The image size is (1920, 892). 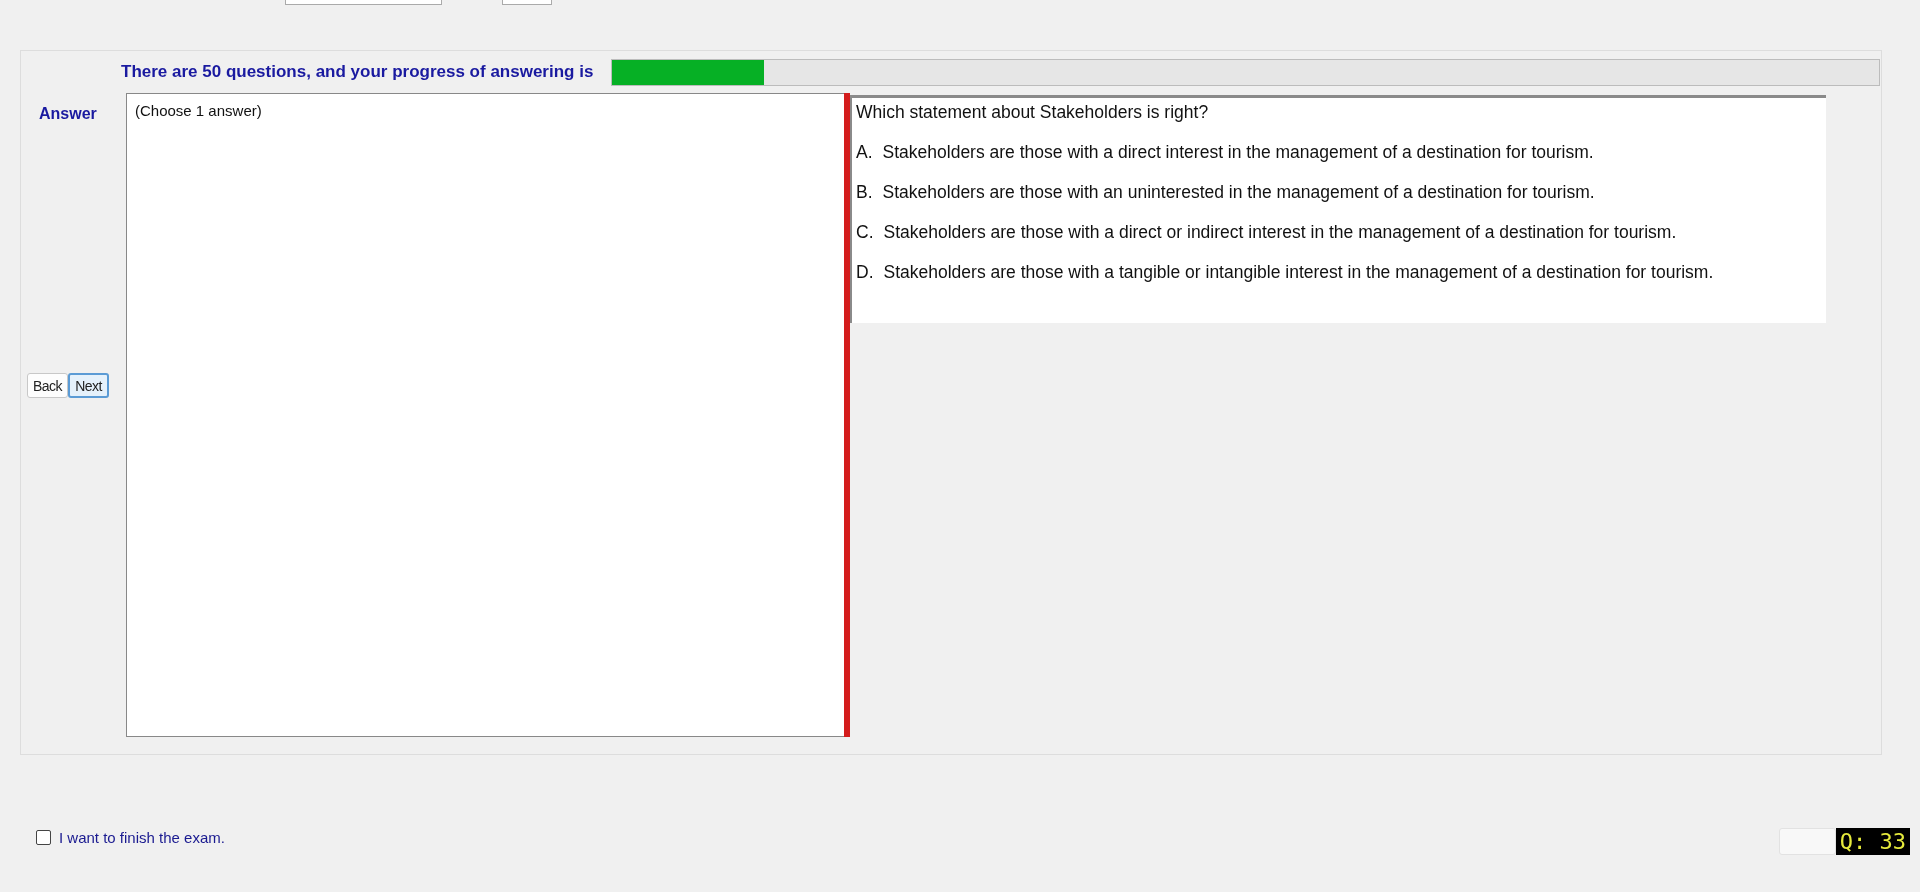 What do you see at coordinates (865, 272) in the screenshot?
I see `option-letter: D.` at bounding box center [865, 272].